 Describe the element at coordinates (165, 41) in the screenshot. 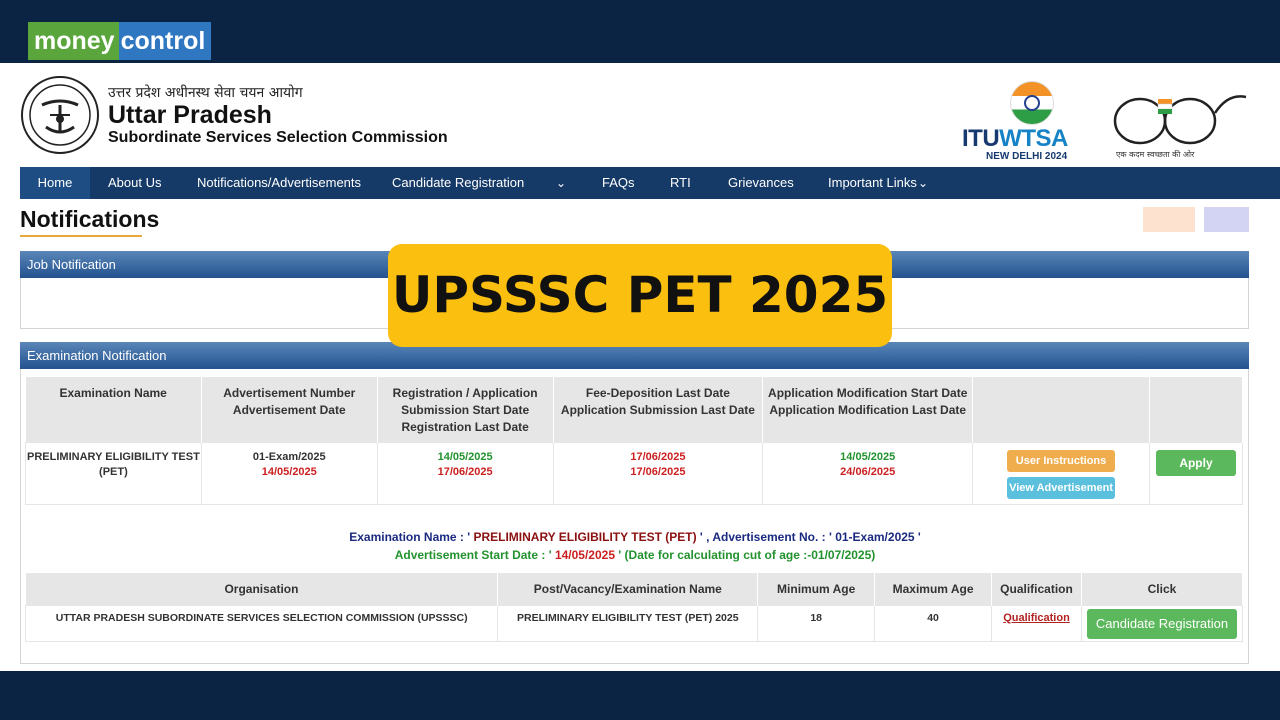

I see `logo-part-control: control` at that location.